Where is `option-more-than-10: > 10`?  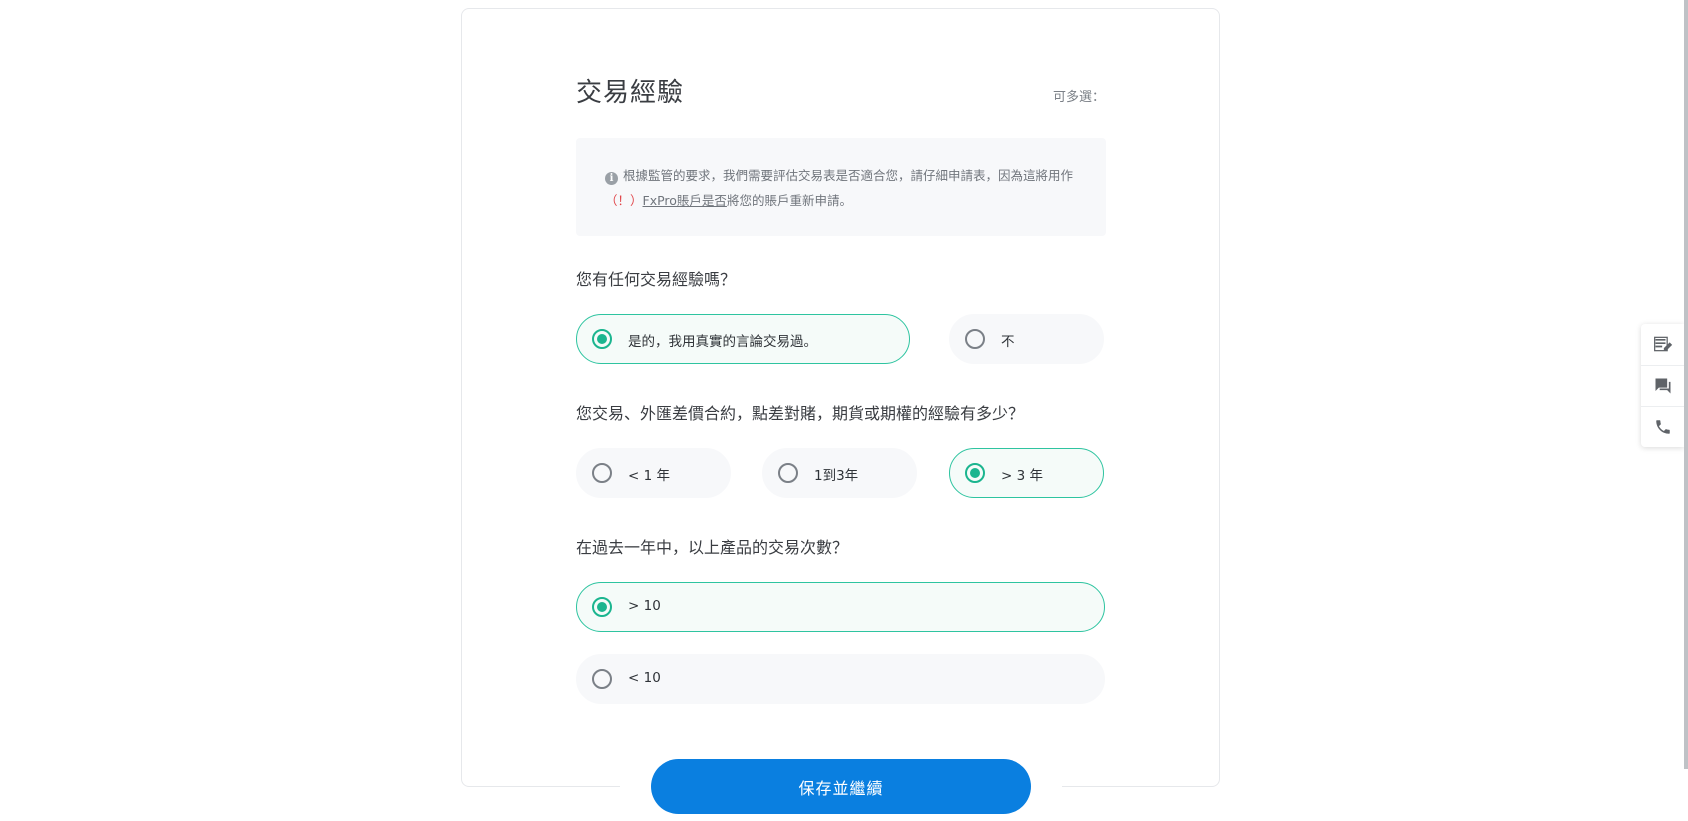 option-more-than-10: > 10 is located at coordinates (840, 607).